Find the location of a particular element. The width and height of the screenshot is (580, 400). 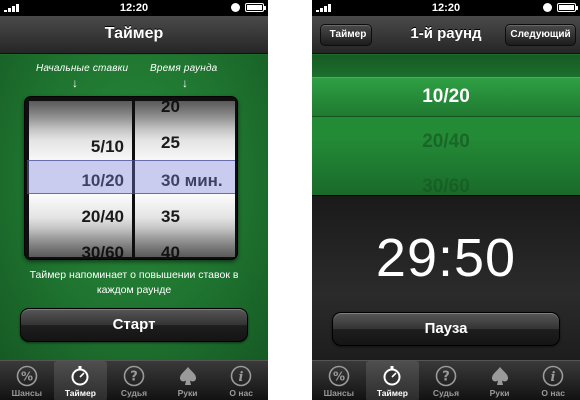

back-button: Таймер is located at coordinates (346, 35).